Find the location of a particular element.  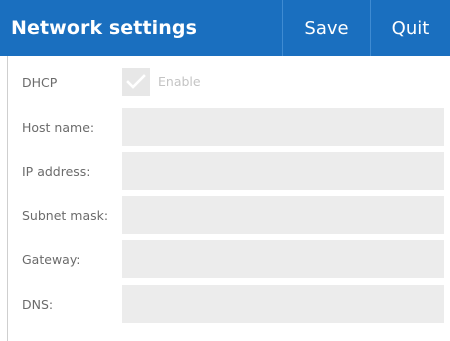

host-name-input is located at coordinates (283, 127).